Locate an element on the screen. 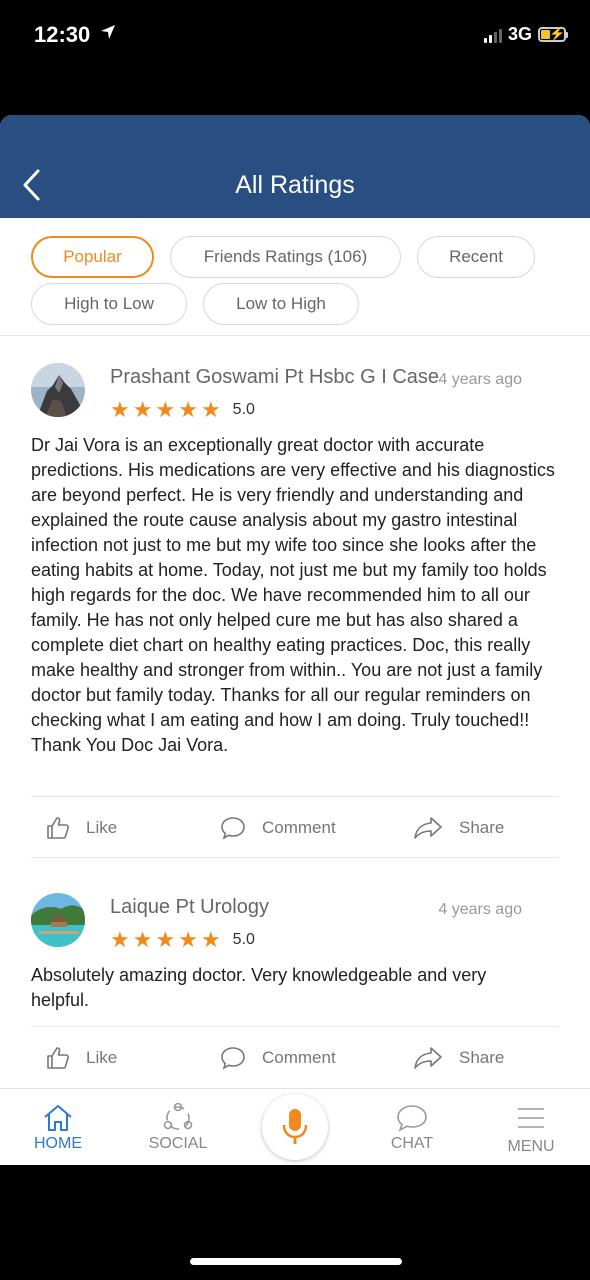 This screenshot has width=590, height=1280. filter-friends-ratings: Friends Ratings (106) is located at coordinates (285, 257).